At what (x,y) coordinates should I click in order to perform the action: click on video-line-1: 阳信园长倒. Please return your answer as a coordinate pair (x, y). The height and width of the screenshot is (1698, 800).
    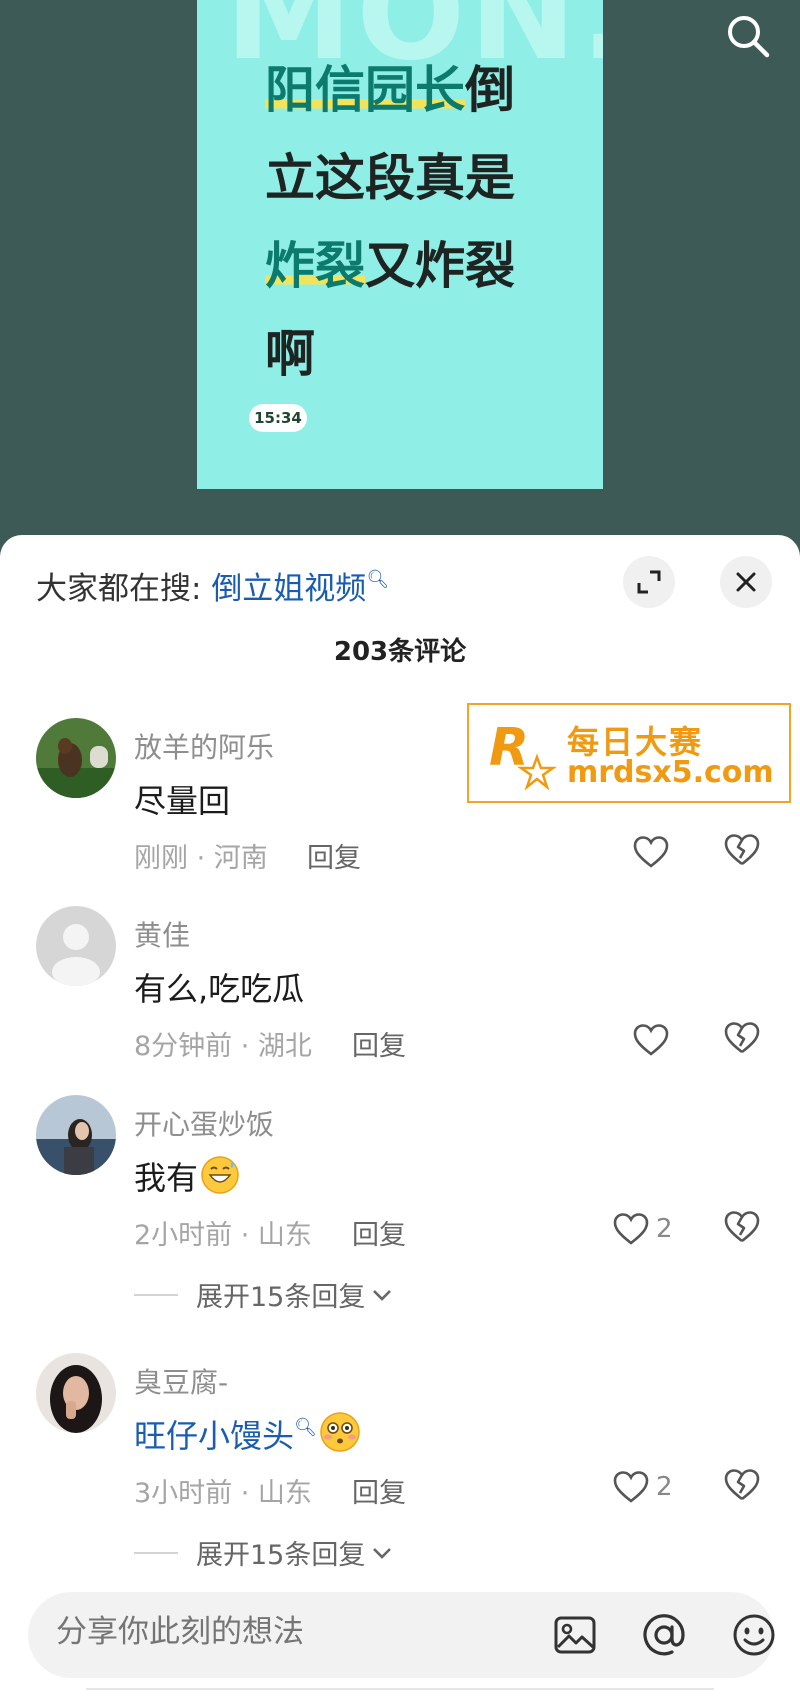
    Looking at the image, I should click on (425, 90).